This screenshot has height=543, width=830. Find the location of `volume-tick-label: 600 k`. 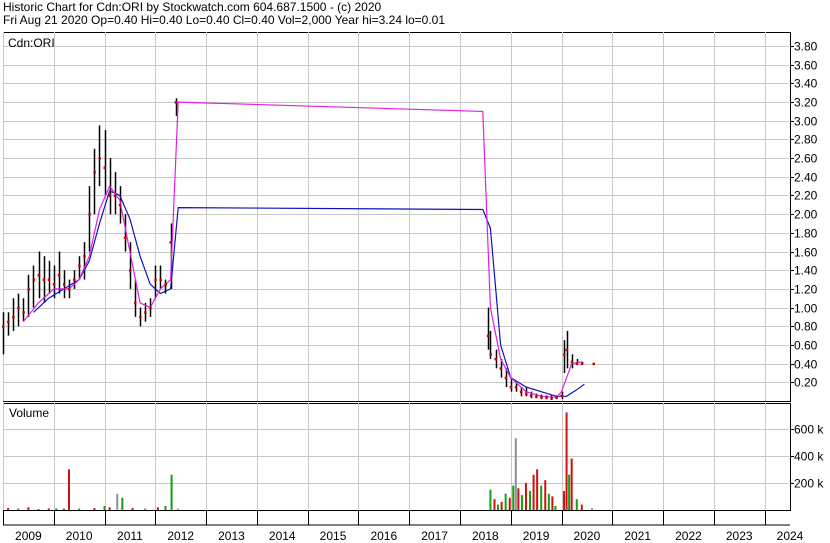

volume-tick-label: 600 k is located at coordinates (809, 430).